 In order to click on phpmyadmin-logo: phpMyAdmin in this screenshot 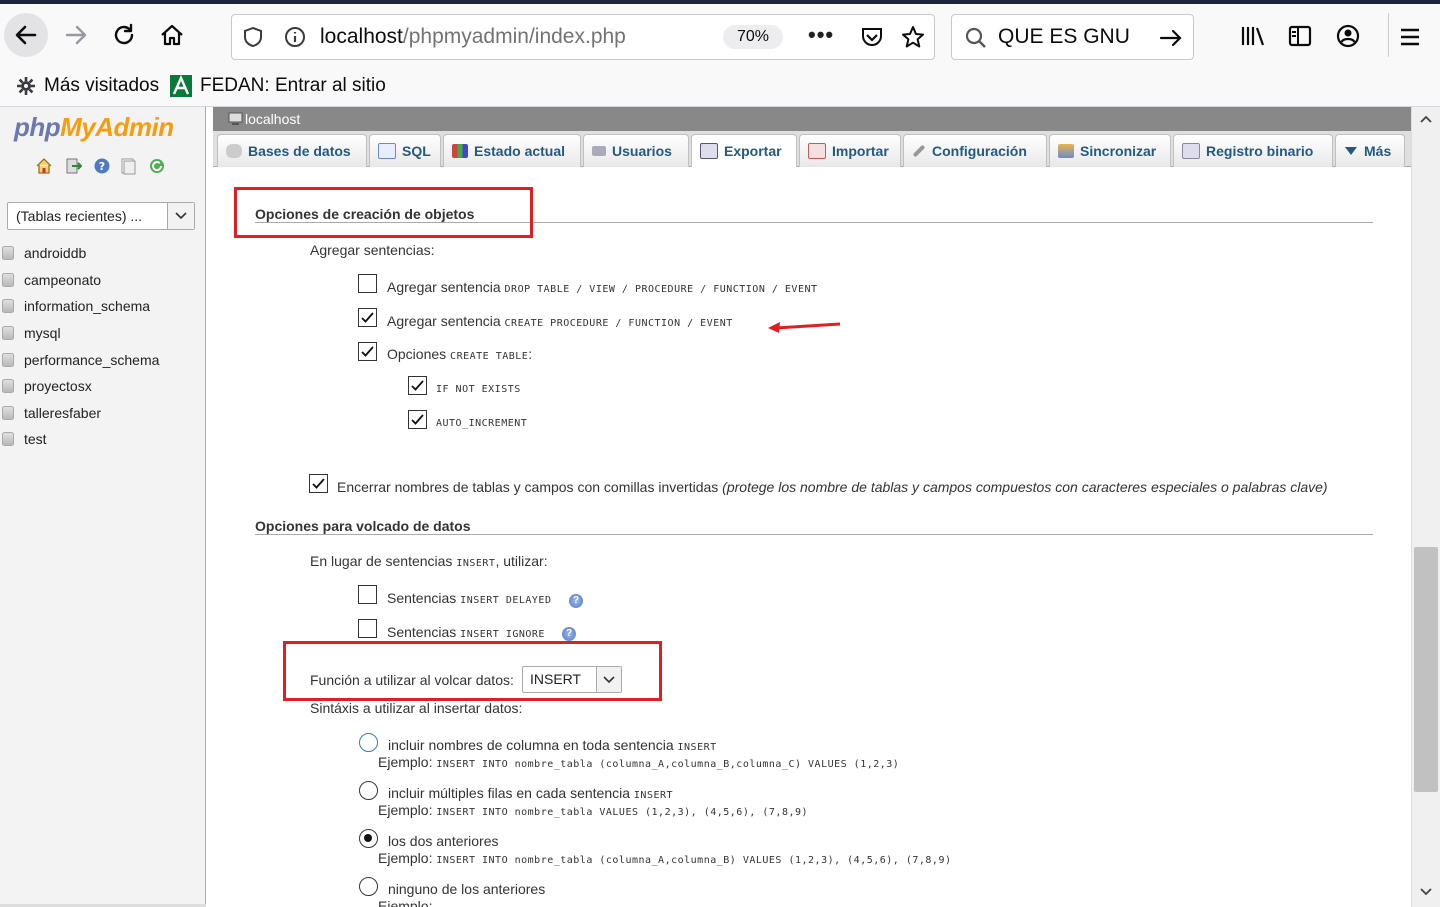, I will do `click(94, 127)`.